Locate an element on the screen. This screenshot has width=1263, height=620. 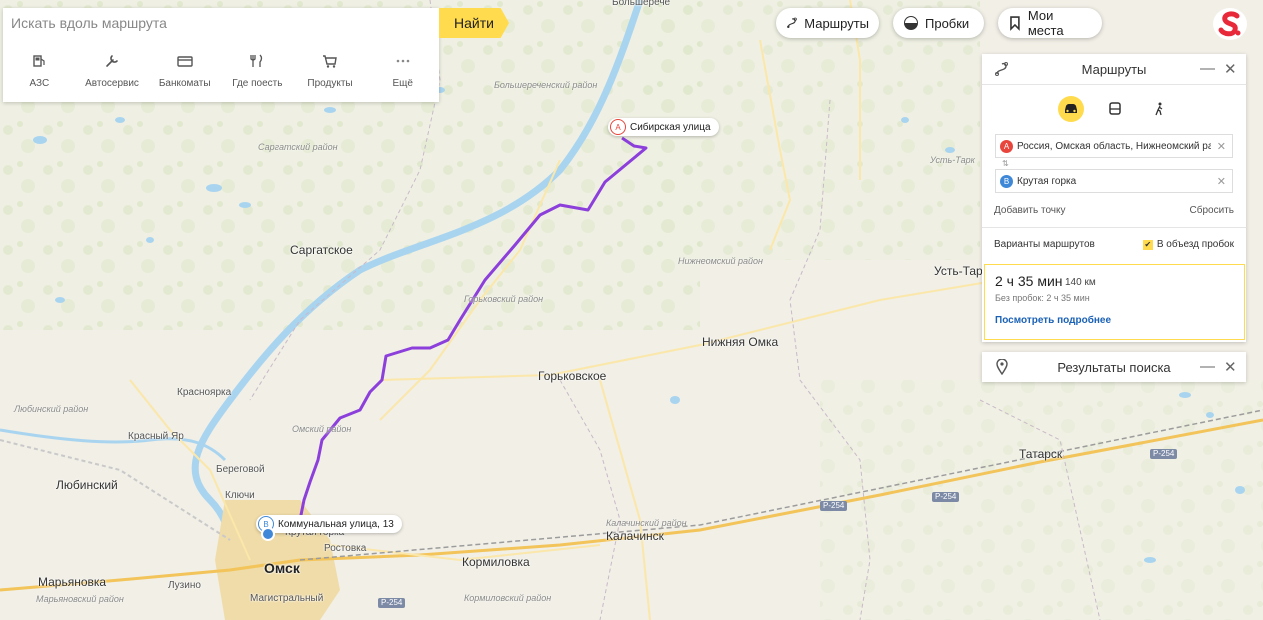
route-no-traffic-time: Без пробок: 2 ч 35 мин is located at coordinates (1042, 298).